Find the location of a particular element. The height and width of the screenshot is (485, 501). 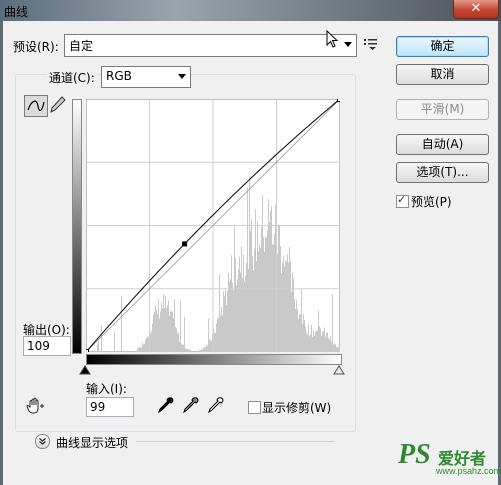

watermark-logo: PS 爱好者 www.psahz.com is located at coordinates (449, 460).